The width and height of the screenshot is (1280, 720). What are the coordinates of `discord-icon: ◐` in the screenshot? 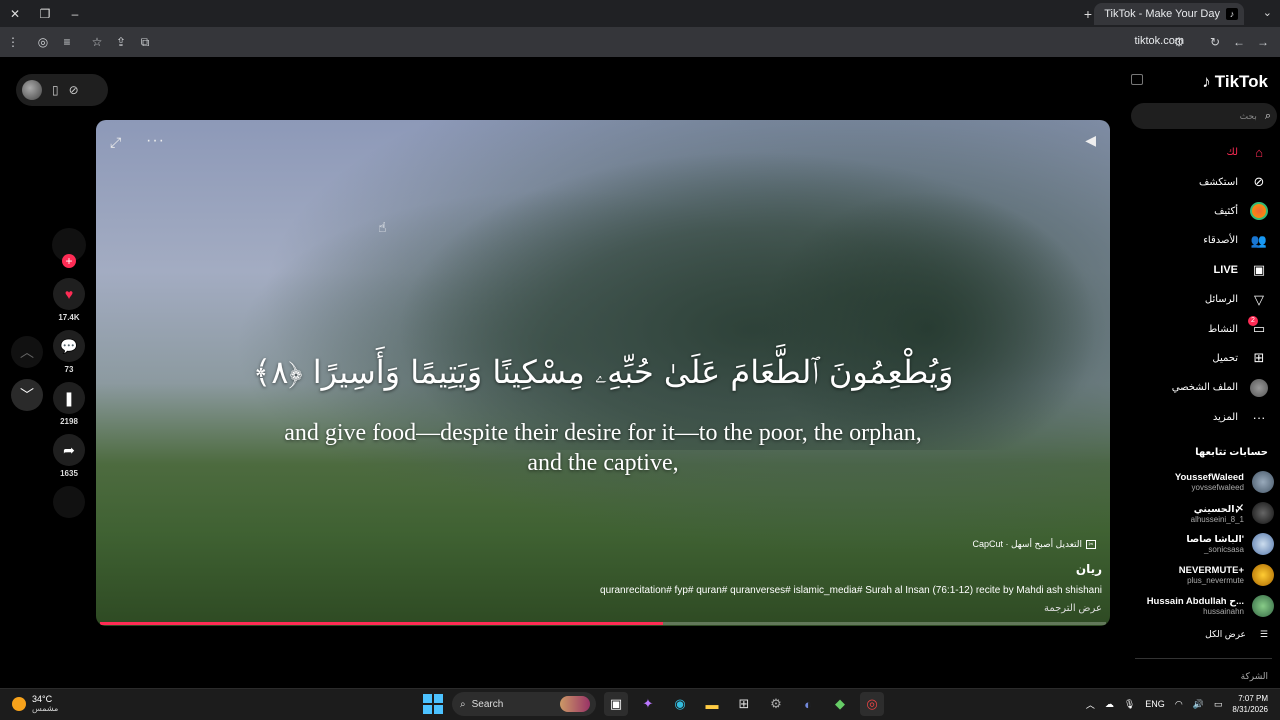 It's located at (808, 704).